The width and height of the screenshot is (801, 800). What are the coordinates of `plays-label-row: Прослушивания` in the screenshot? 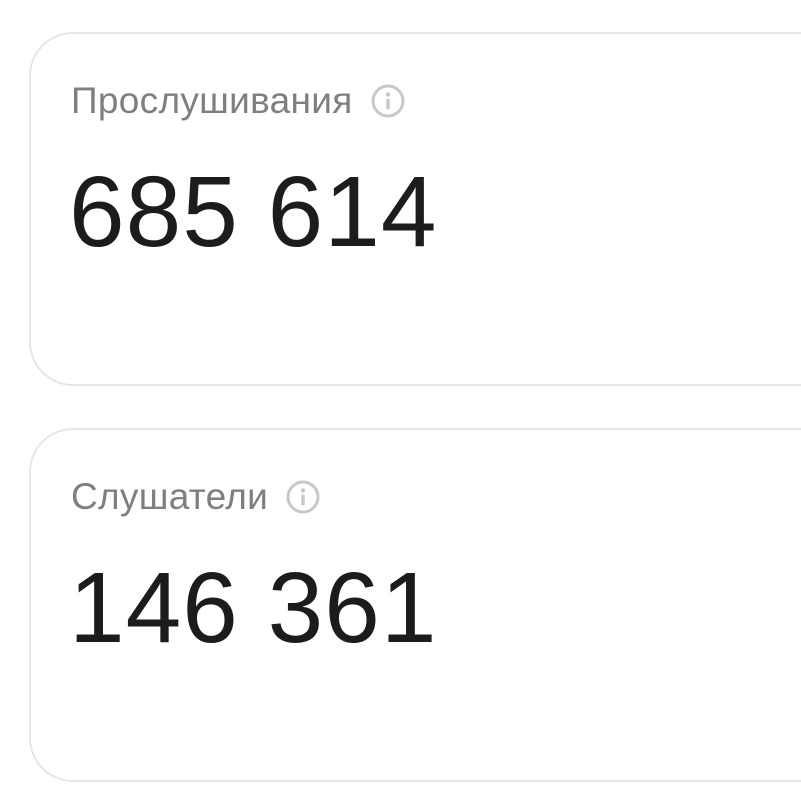 It's located at (238, 100).